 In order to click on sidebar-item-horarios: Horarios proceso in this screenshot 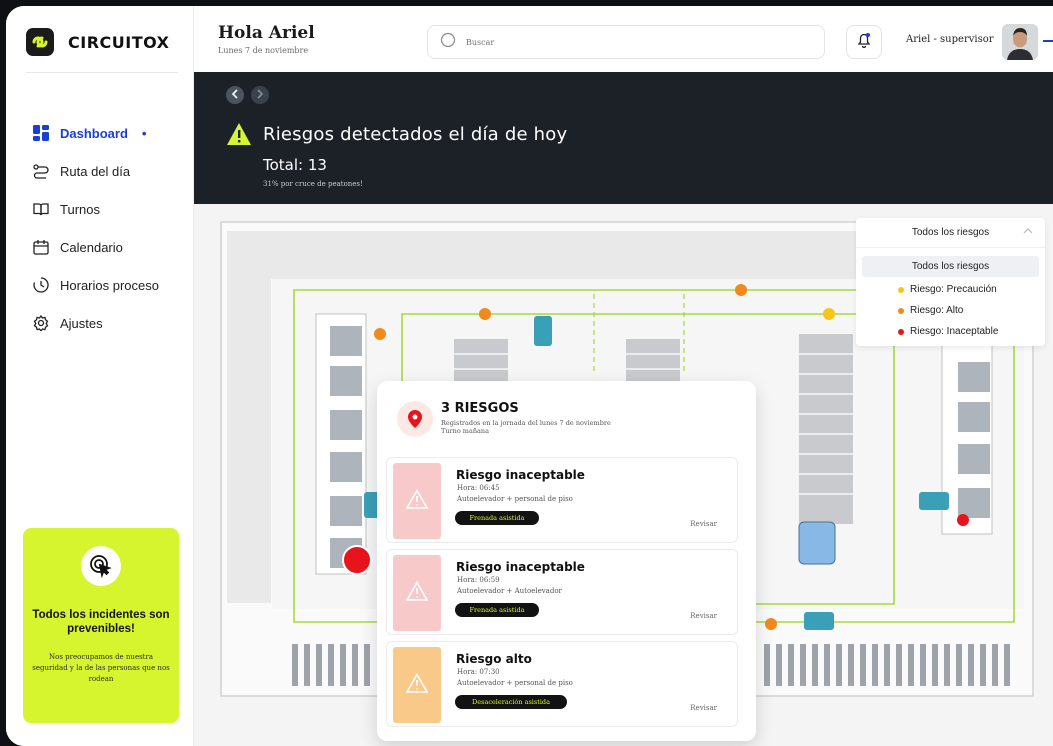, I will do `click(95, 285)`.